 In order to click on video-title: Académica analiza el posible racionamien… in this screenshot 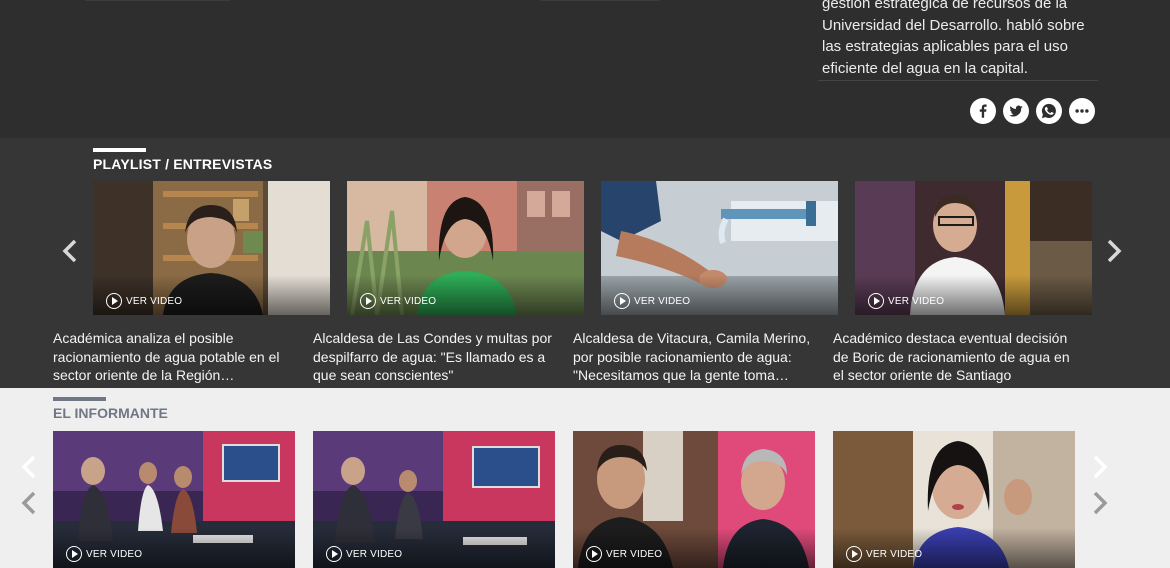, I will do `click(175, 357)`.